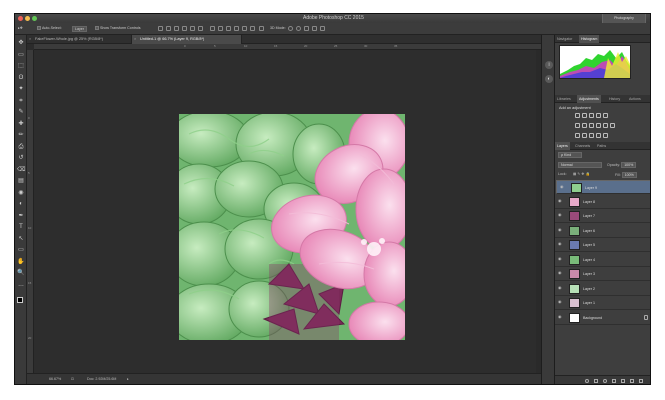 This screenshot has width=665, height=400. Describe the element at coordinates (20, 18) in the screenshot. I see `close-window-icon` at that location.